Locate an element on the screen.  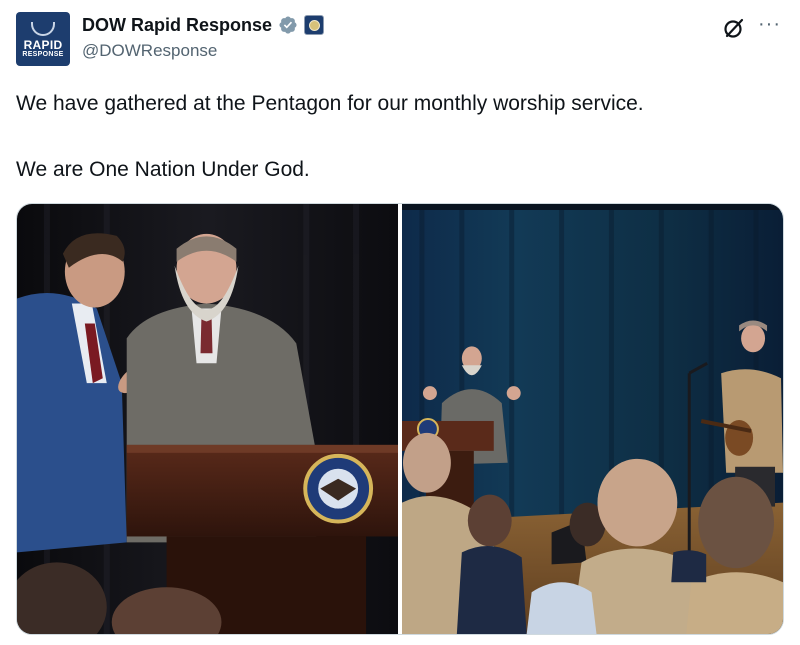
pentagon-logo-icon is located at coordinates (43, 29).